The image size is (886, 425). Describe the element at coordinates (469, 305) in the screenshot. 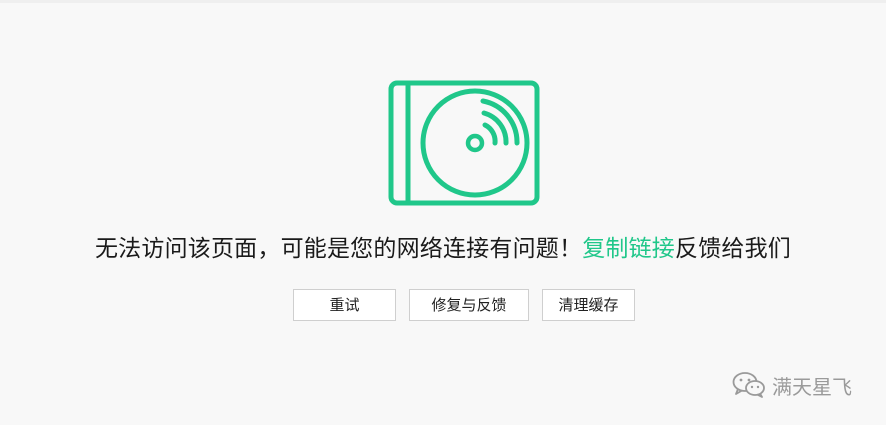

I see `repair-feedback-button: 修复与反馈` at that location.